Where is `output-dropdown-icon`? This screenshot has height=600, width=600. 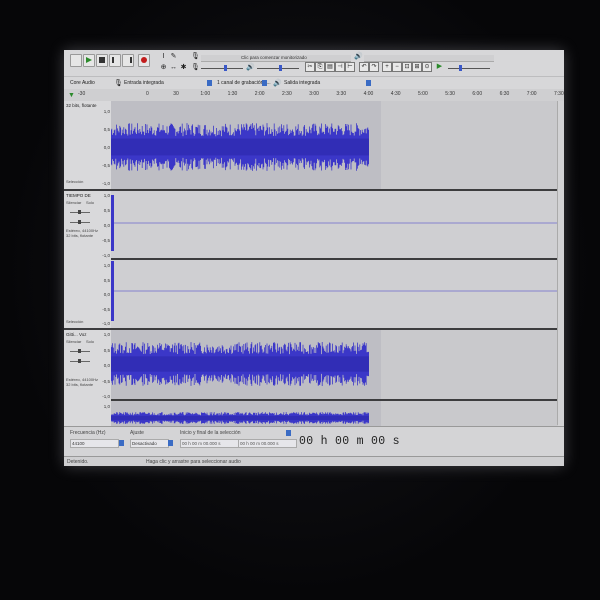
output-dropdown-icon is located at coordinates (368, 83).